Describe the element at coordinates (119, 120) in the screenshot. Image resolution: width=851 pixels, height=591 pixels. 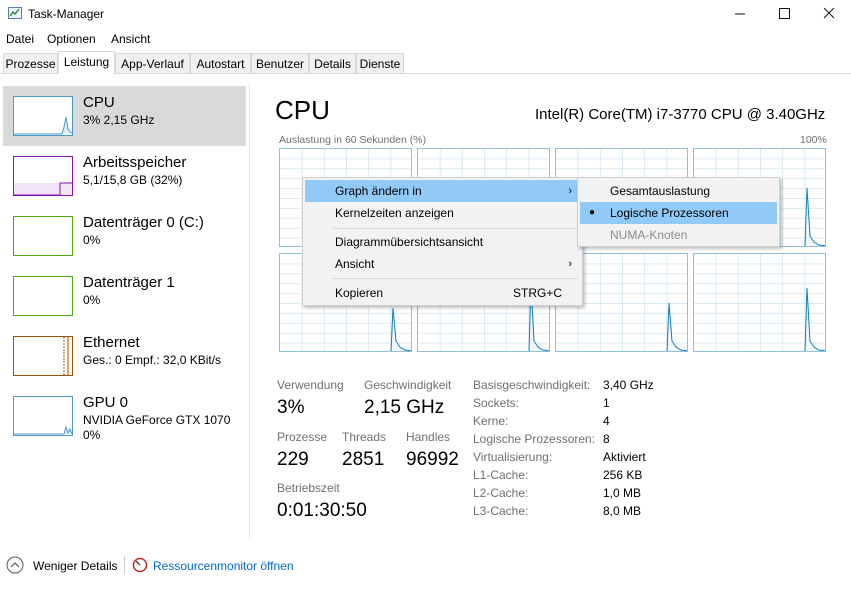
I see `sidebar-item-detail: 3% 2,15 GHz` at that location.